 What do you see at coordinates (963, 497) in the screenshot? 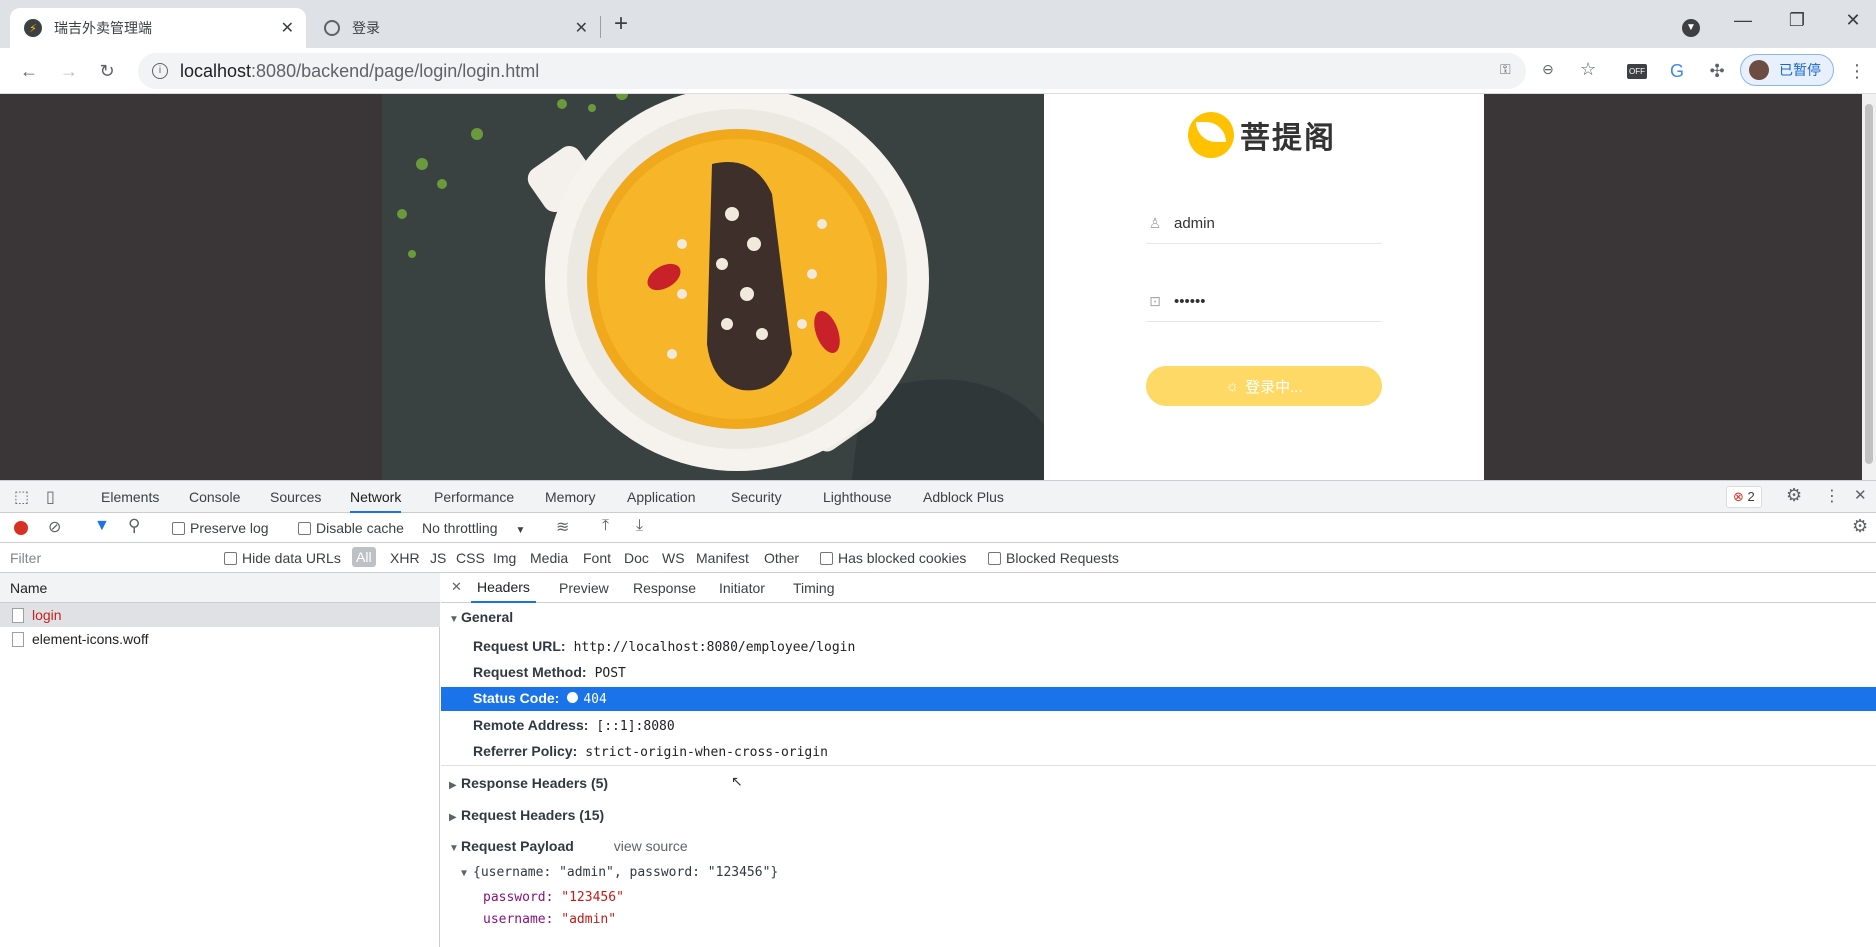
I see `devtools-tab-adblock-plus: Adblock Plus` at bounding box center [963, 497].